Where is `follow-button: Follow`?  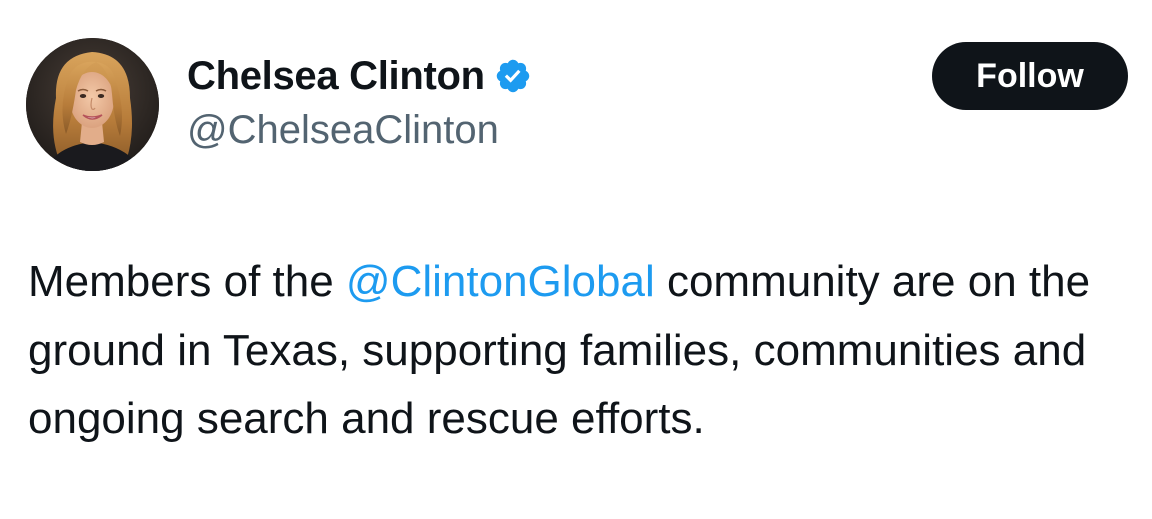
follow-button: Follow is located at coordinates (1030, 76).